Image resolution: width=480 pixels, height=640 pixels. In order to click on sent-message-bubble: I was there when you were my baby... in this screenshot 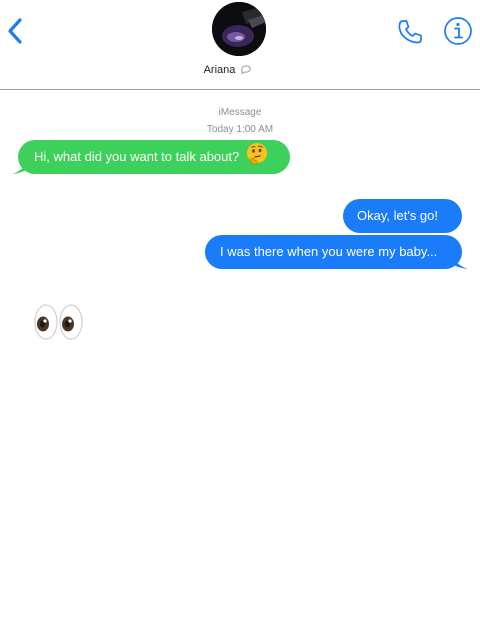, I will do `click(336, 252)`.